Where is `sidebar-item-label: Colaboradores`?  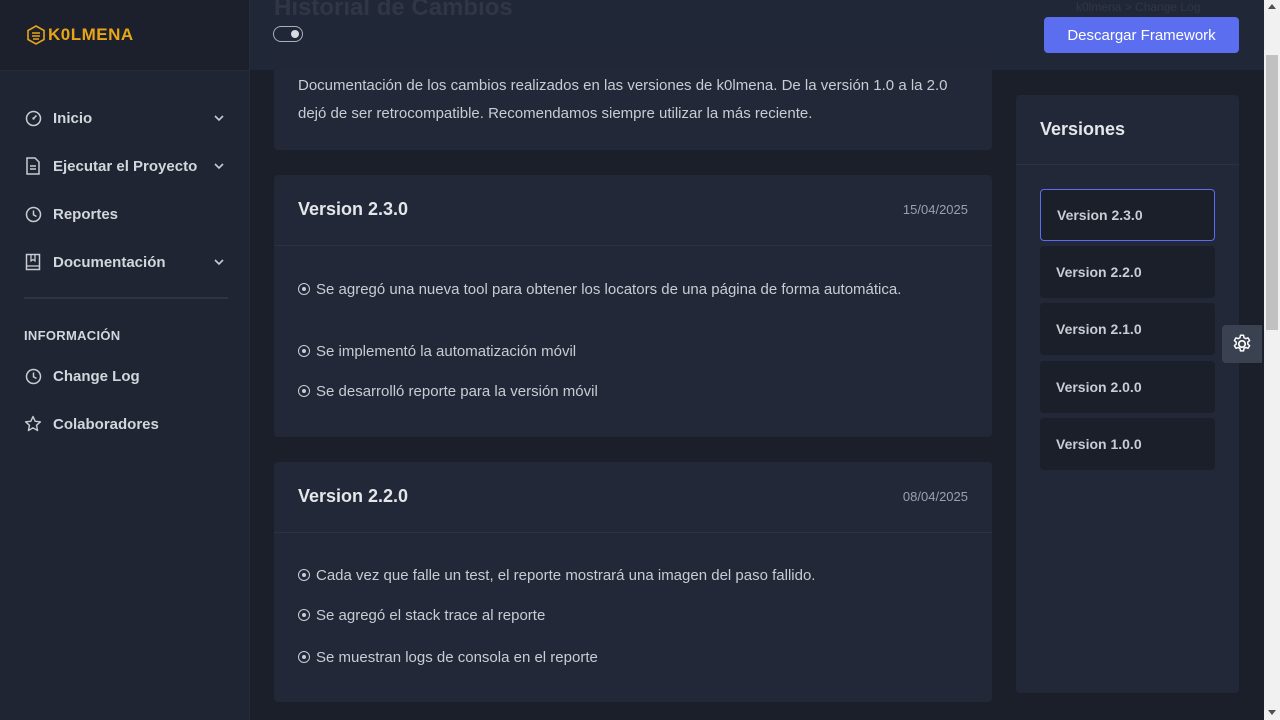 sidebar-item-label: Colaboradores is located at coordinates (106, 424).